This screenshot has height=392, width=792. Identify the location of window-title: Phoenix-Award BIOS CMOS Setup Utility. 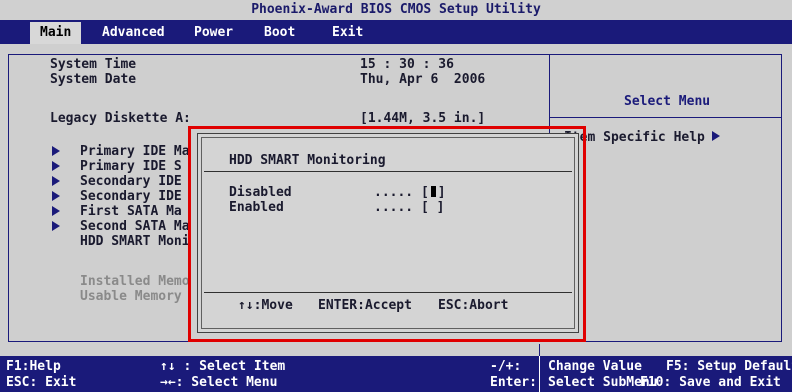
(396, 11).